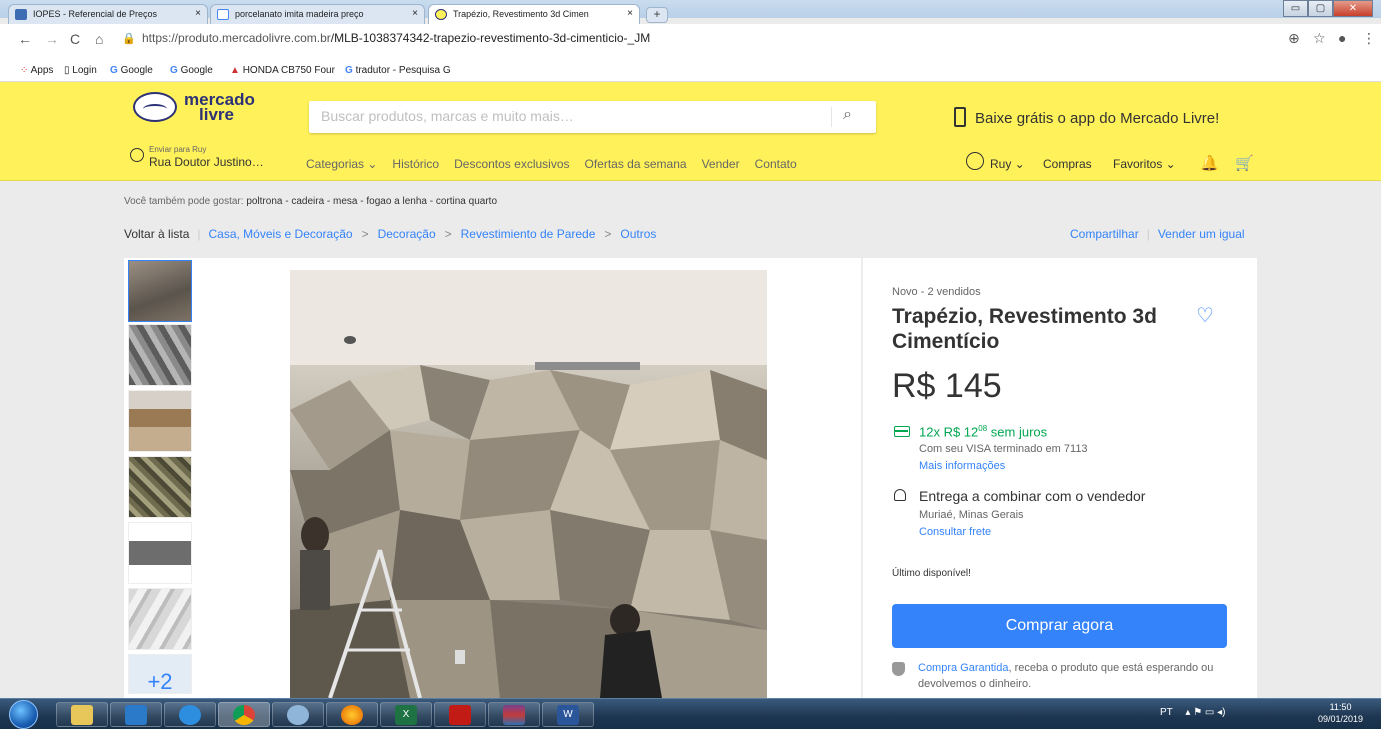 Image resolution: width=1381 pixels, height=729 pixels. I want to click on tab-title: Trapézio, Revestimento 3d Cimen, so click(521, 14).